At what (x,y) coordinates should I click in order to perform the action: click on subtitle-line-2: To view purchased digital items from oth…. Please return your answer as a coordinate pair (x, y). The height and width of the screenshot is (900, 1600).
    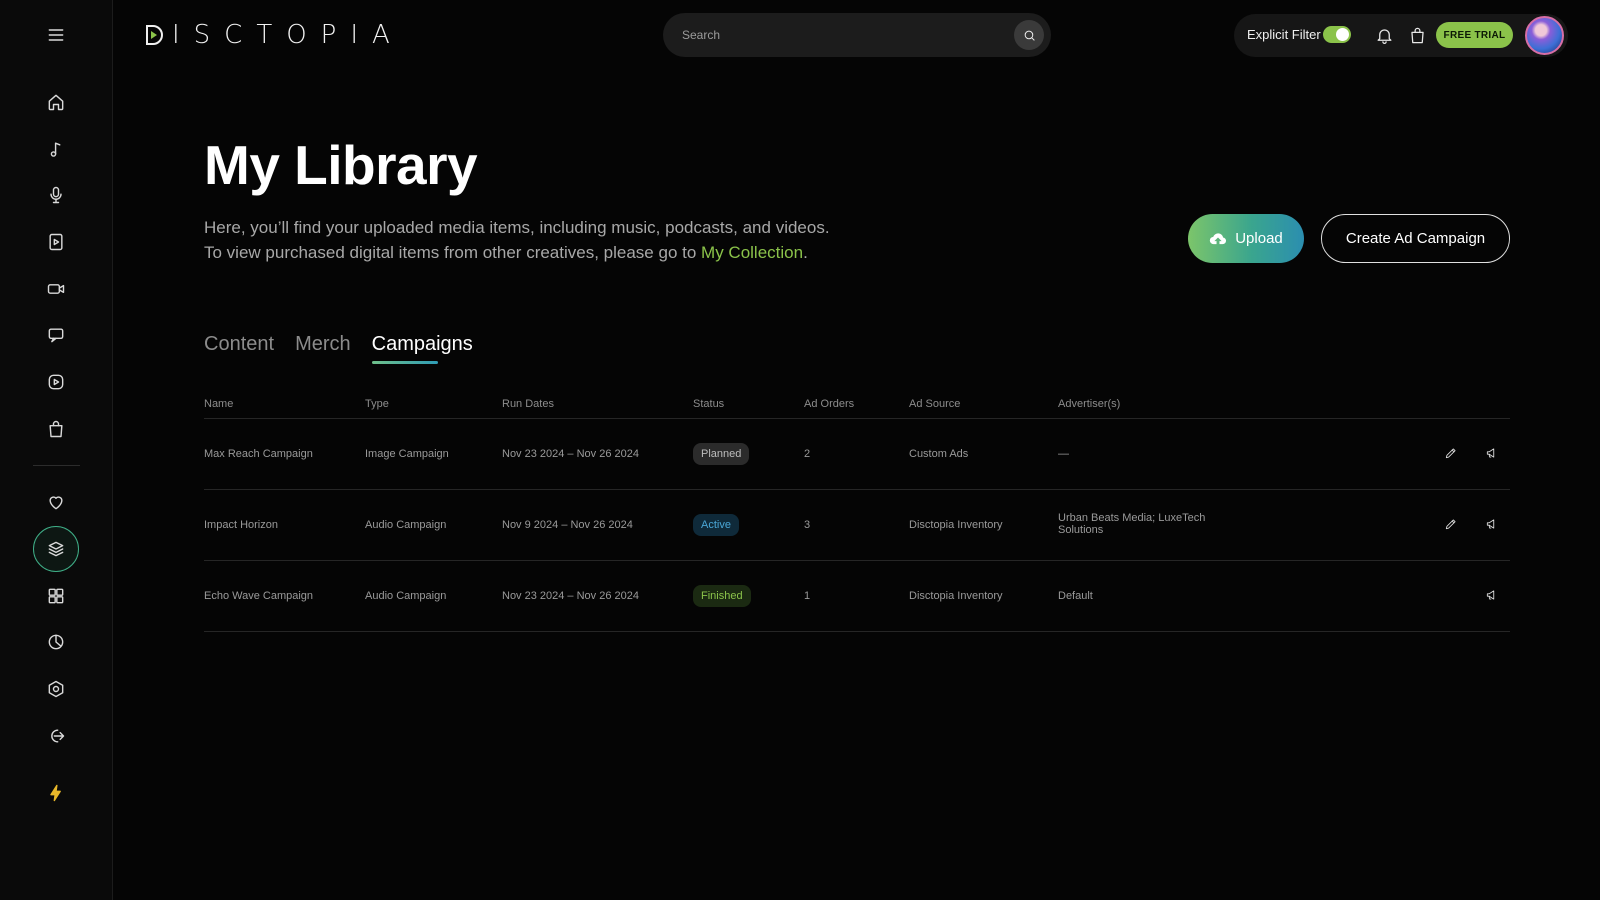
    Looking at the image, I should click on (517, 252).